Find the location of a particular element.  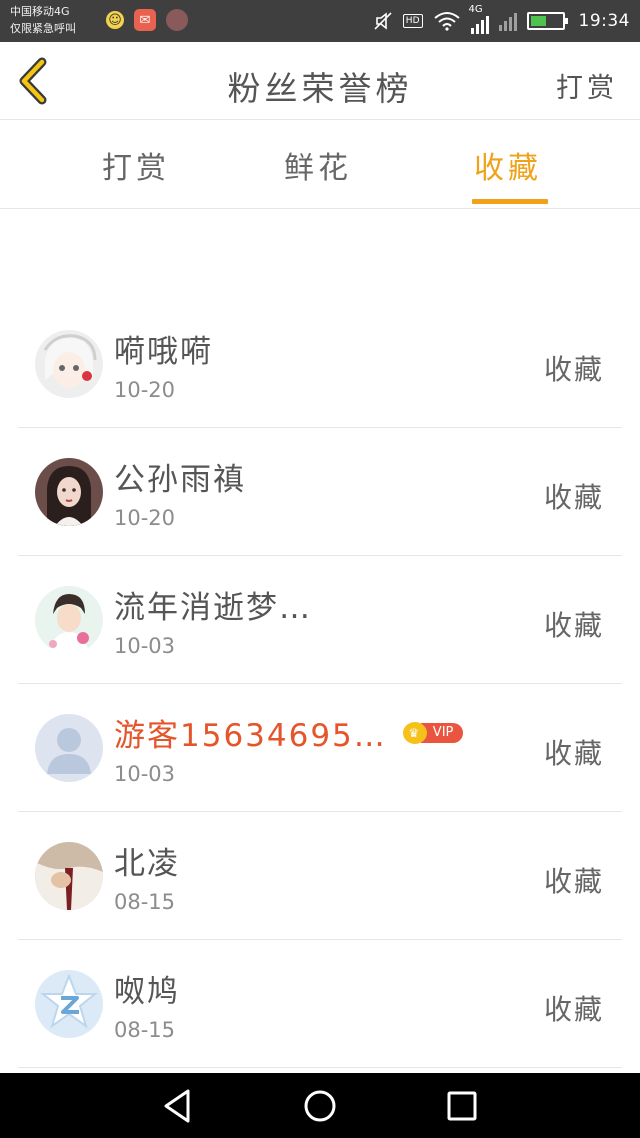

cell-signal-4g: 4G is located at coordinates (479, 19).